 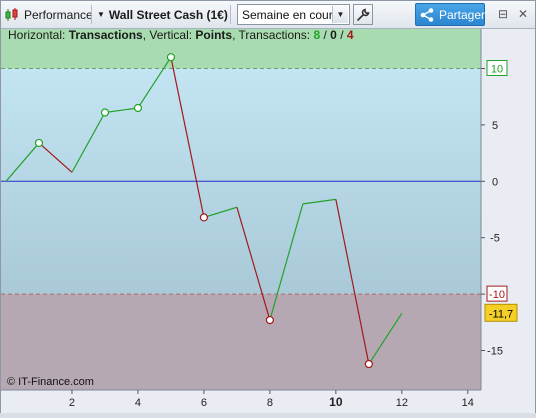 What do you see at coordinates (495, 126) in the screenshot?
I see `y-tick-label: 5` at bounding box center [495, 126].